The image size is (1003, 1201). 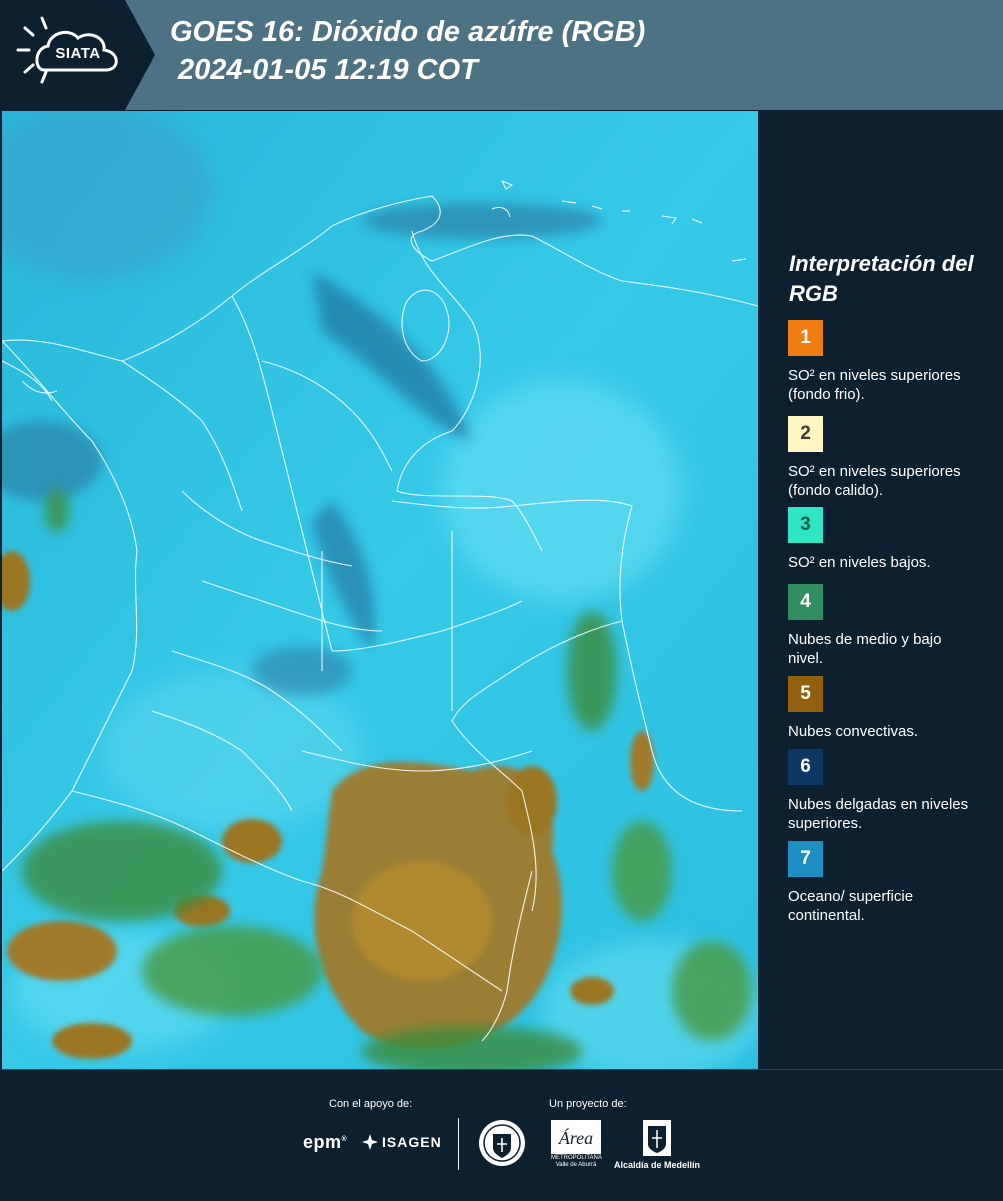 I want to click on page-timestamp: 2024-01-05 12:19 COT, so click(x=328, y=70).